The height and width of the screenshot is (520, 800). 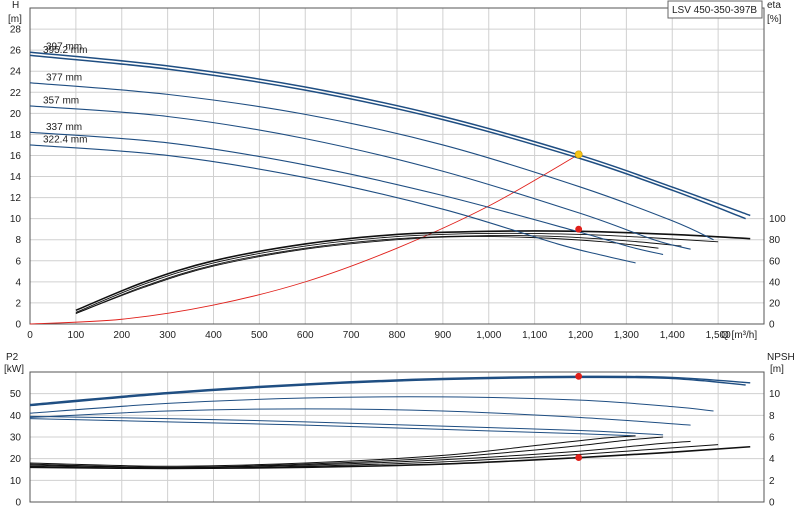 I want to click on npsh-axis-unit: [m], so click(x=777, y=369).